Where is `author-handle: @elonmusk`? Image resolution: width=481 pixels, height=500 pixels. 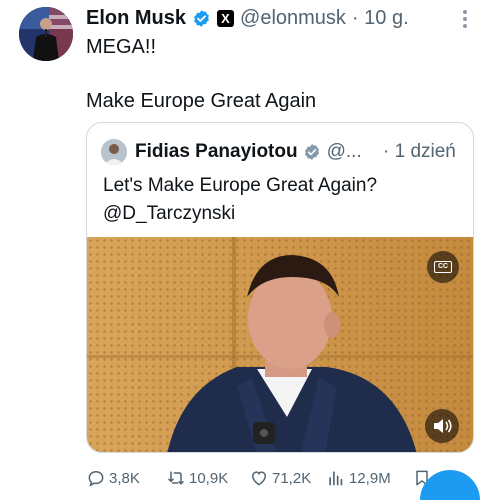 author-handle: @elonmusk is located at coordinates (293, 18).